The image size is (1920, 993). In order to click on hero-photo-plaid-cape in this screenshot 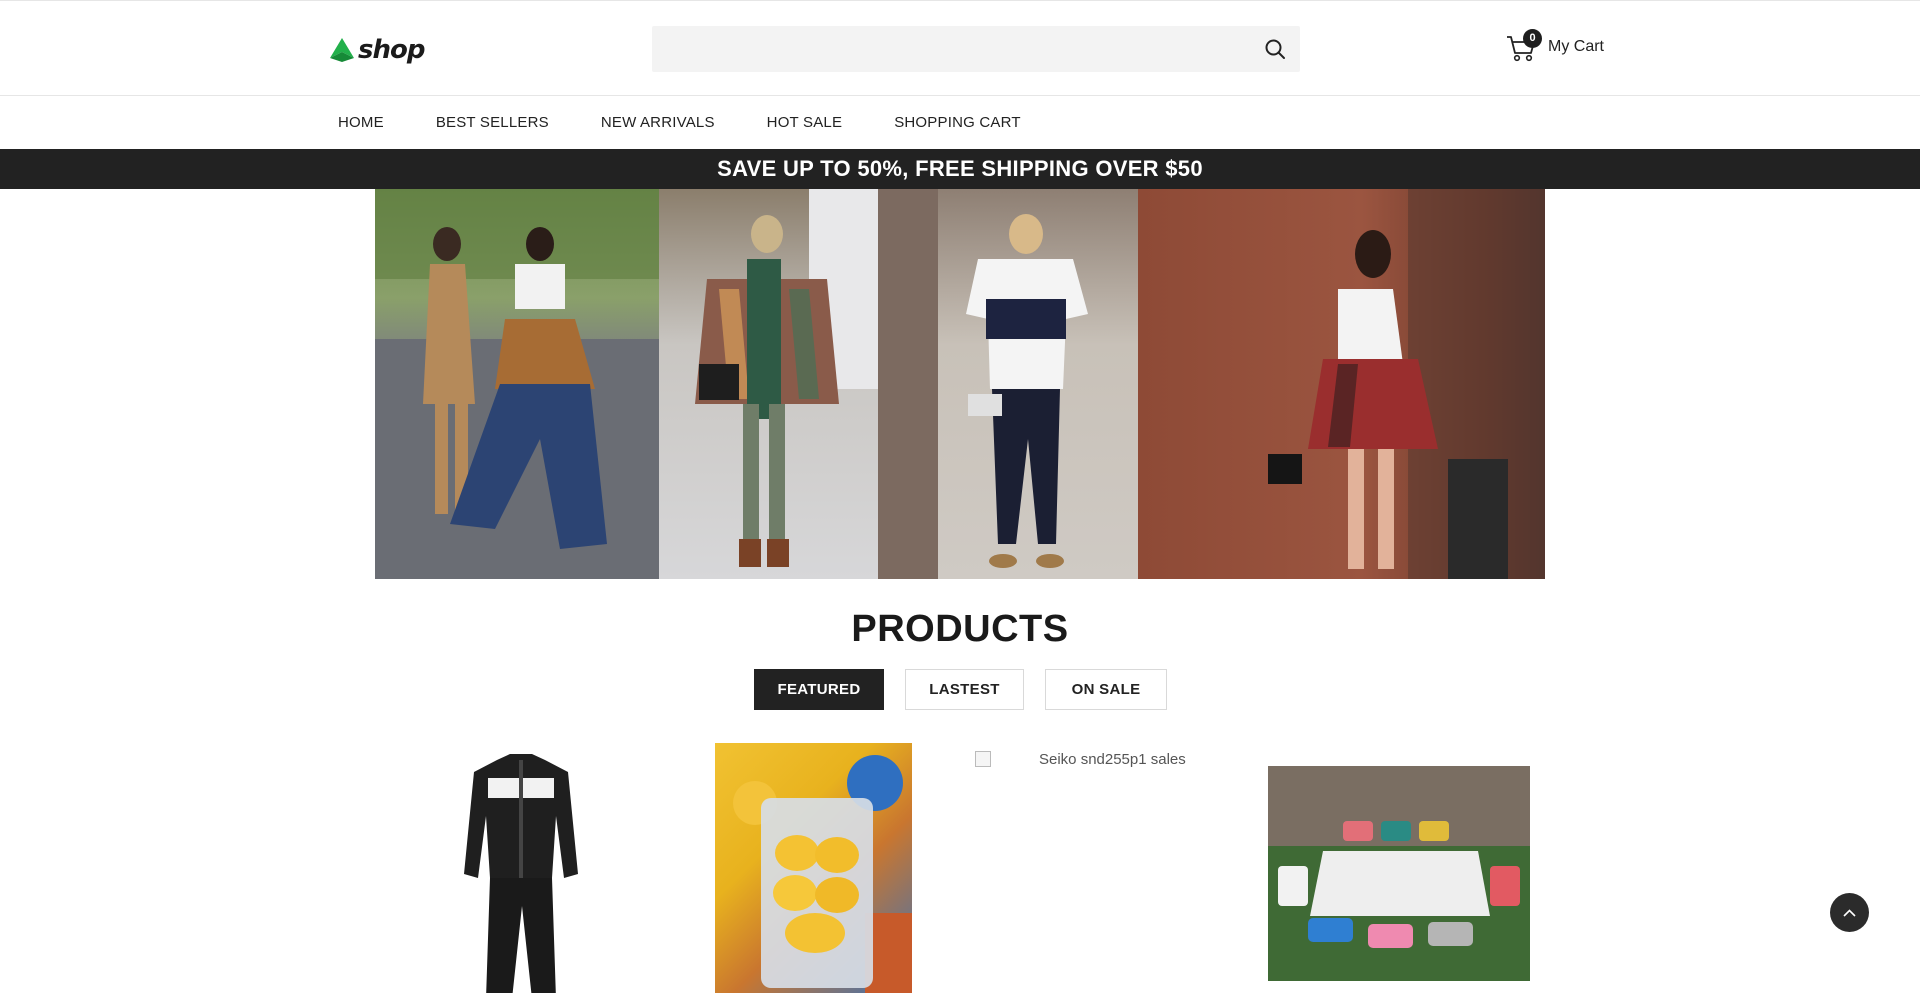, I will do `click(768, 384)`.